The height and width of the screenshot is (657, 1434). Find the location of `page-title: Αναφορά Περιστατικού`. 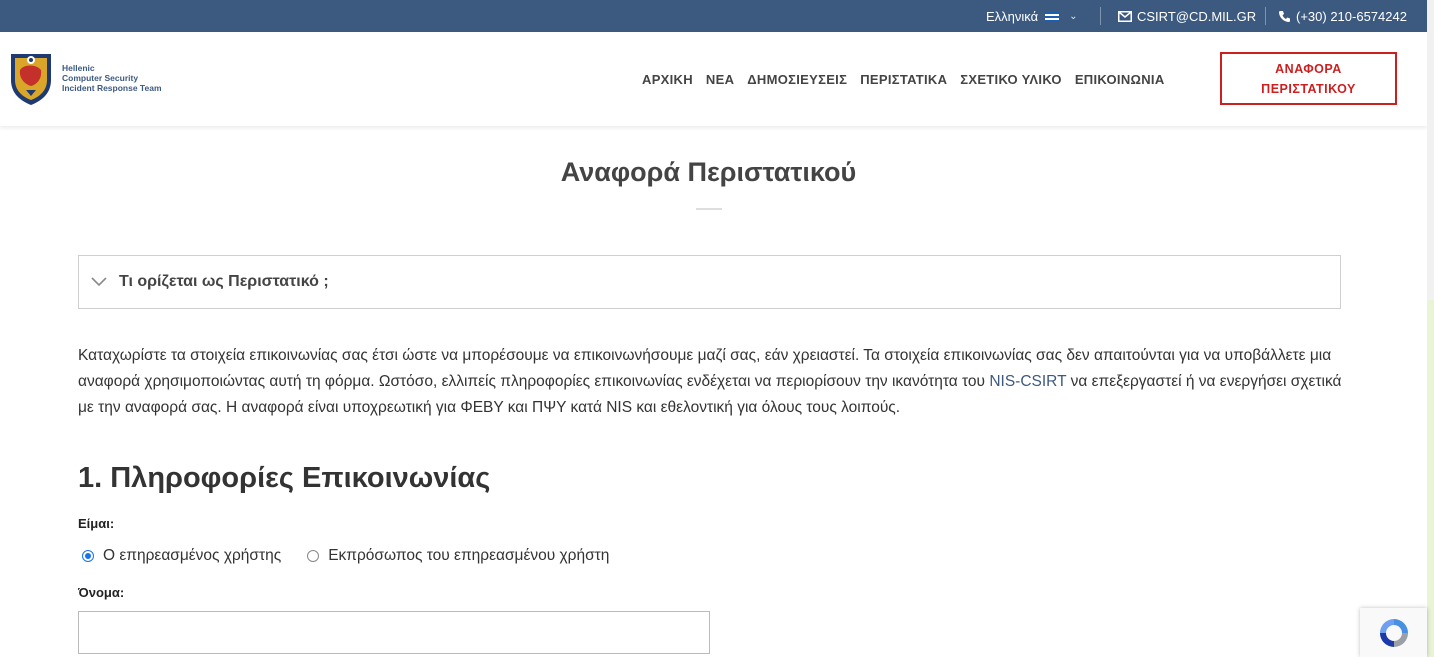

page-title: Αναφορά Περιστατικού is located at coordinates (708, 172).